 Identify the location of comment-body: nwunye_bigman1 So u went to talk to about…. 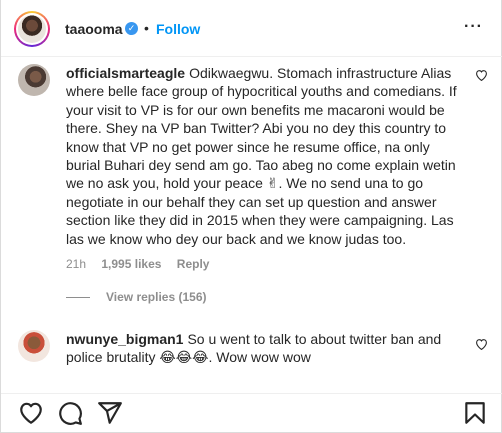
(266, 348).